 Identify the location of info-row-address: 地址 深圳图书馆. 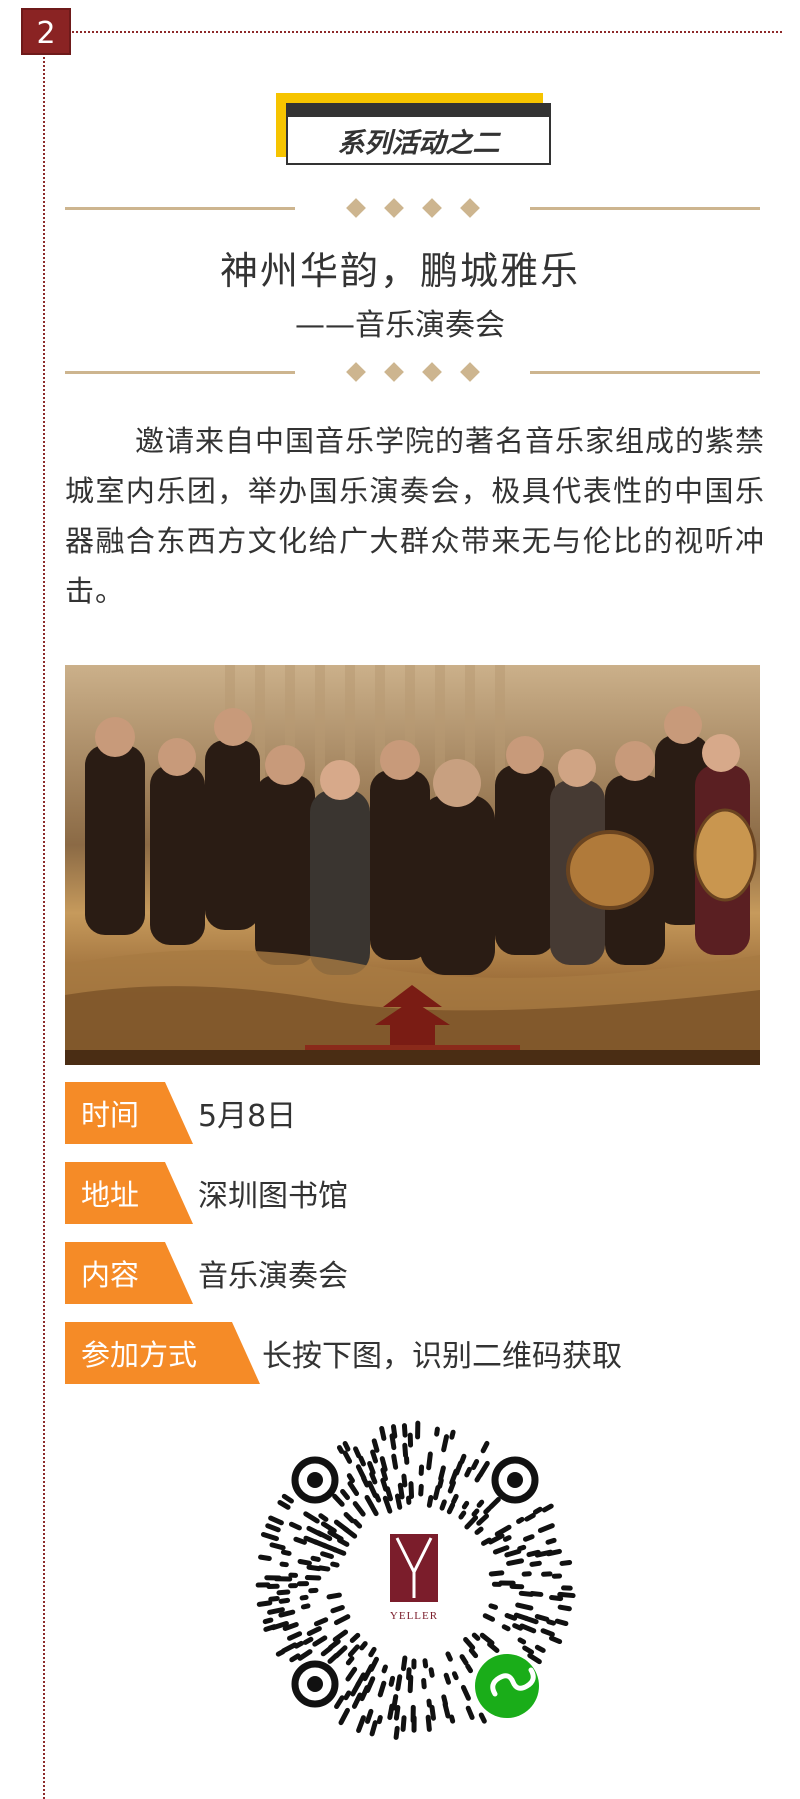
(206, 1193).